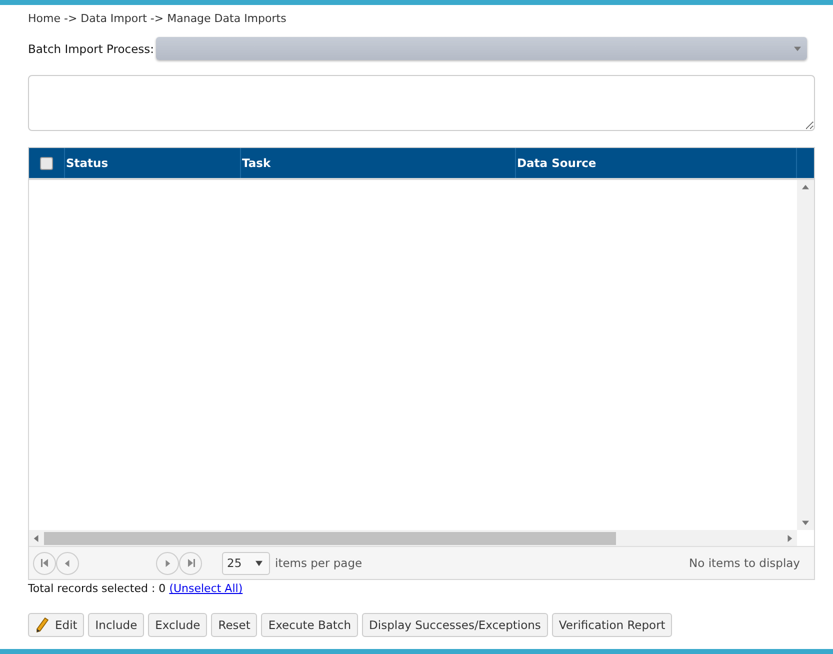 The image size is (833, 654). What do you see at coordinates (413, 538) in the screenshot?
I see `horizontal-scrollbar` at bounding box center [413, 538].